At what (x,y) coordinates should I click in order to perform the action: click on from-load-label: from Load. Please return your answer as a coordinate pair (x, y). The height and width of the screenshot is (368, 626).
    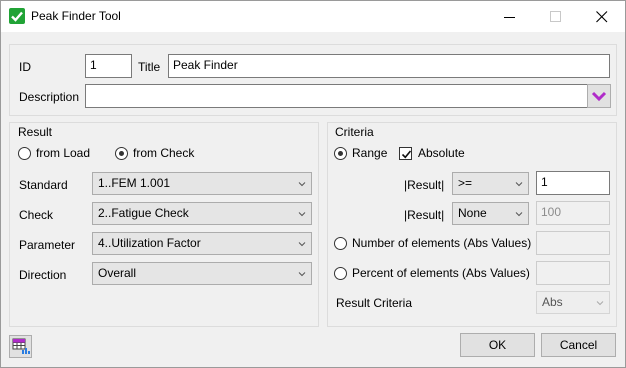
    Looking at the image, I should click on (63, 153).